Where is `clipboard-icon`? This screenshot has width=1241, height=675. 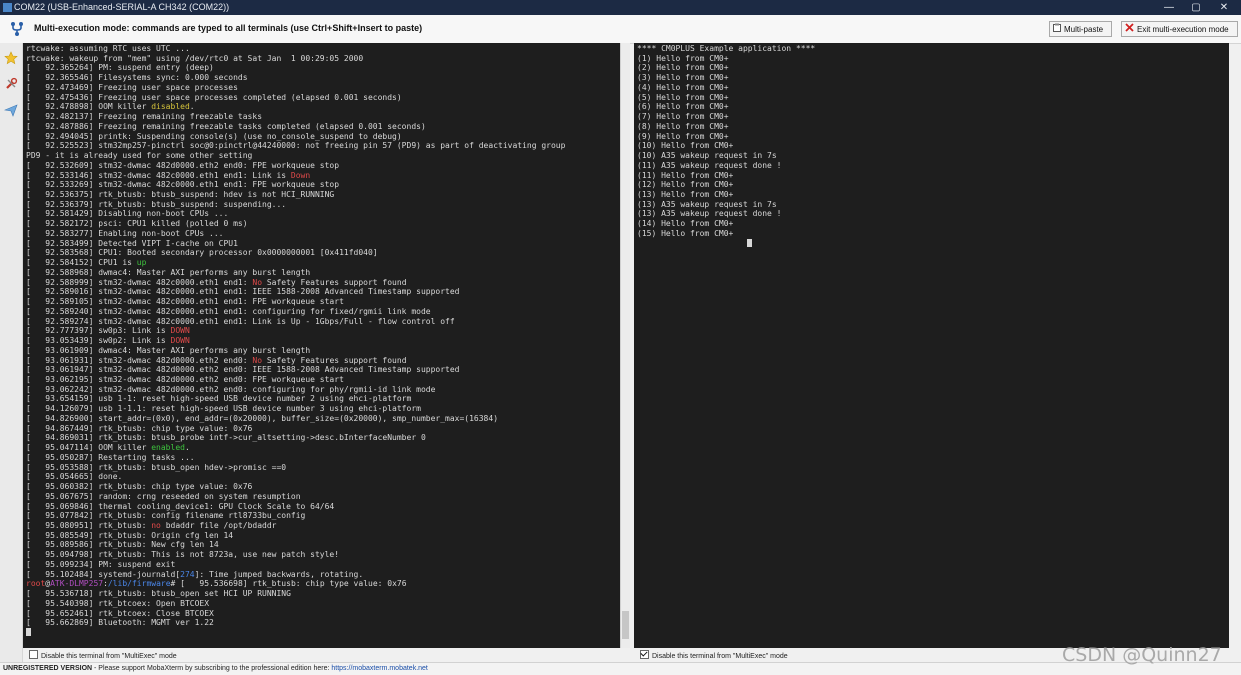 clipboard-icon is located at coordinates (1057, 30).